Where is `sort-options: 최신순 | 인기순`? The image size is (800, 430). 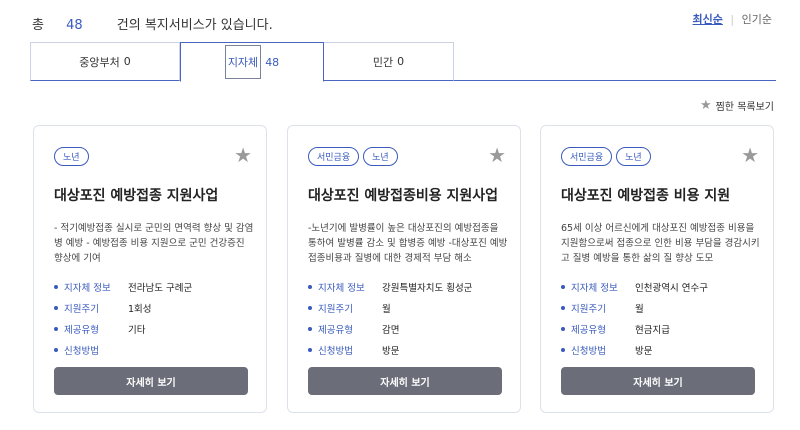 sort-options: 최신순 | 인기순 is located at coordinates (732, 19).